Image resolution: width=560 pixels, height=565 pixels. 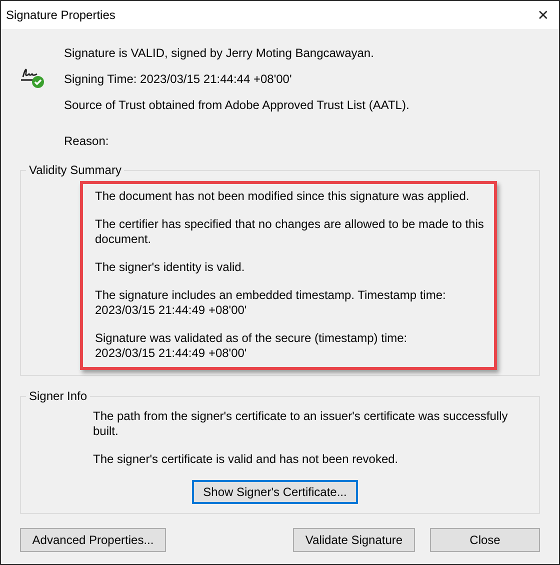 I want to click on window-title: Signature Properties, so click(x=61, y=15).